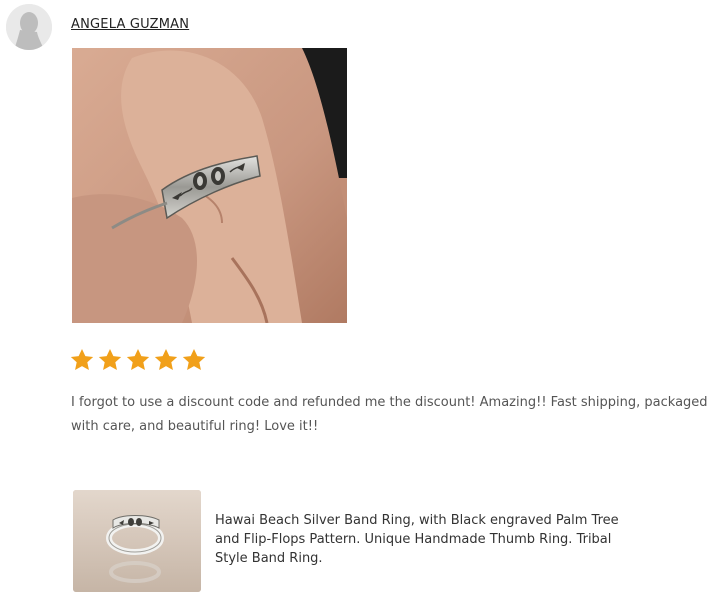  I want to click on avatar-silhouette-icon, so click(29, 27).